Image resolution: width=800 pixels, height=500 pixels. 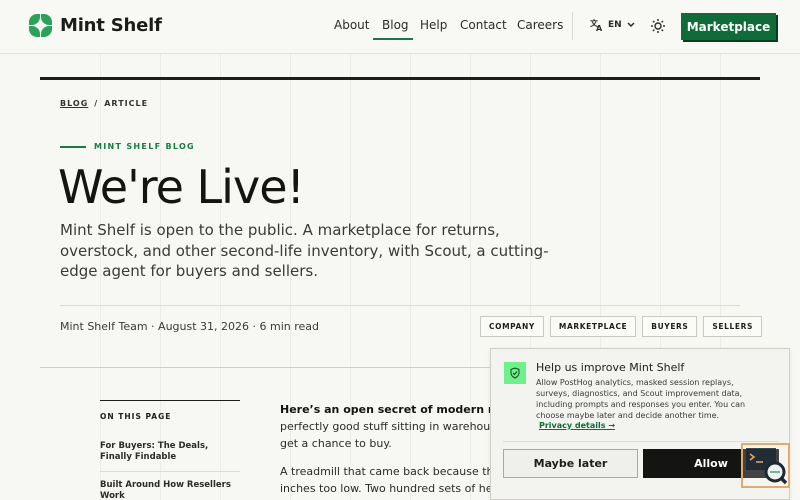 I want to click on nav-blog: Blog, so click(x=401, y=29).